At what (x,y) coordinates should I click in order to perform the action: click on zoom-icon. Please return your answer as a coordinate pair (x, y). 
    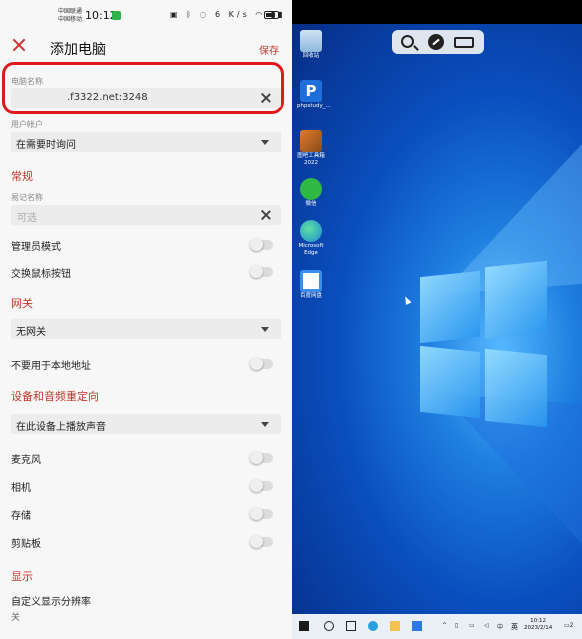
    Looking at the image, I should click on (407, 41).